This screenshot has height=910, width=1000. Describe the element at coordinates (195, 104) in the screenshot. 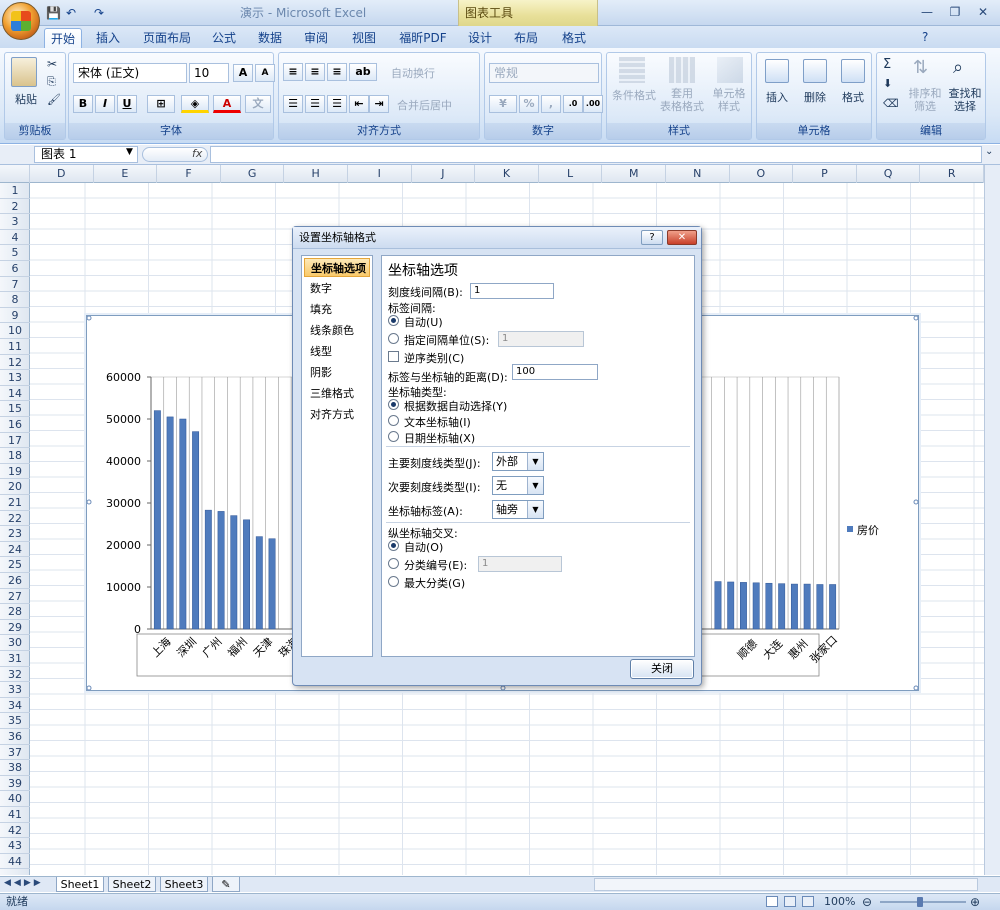

I see `fill-color-icon: ◈` at that location.